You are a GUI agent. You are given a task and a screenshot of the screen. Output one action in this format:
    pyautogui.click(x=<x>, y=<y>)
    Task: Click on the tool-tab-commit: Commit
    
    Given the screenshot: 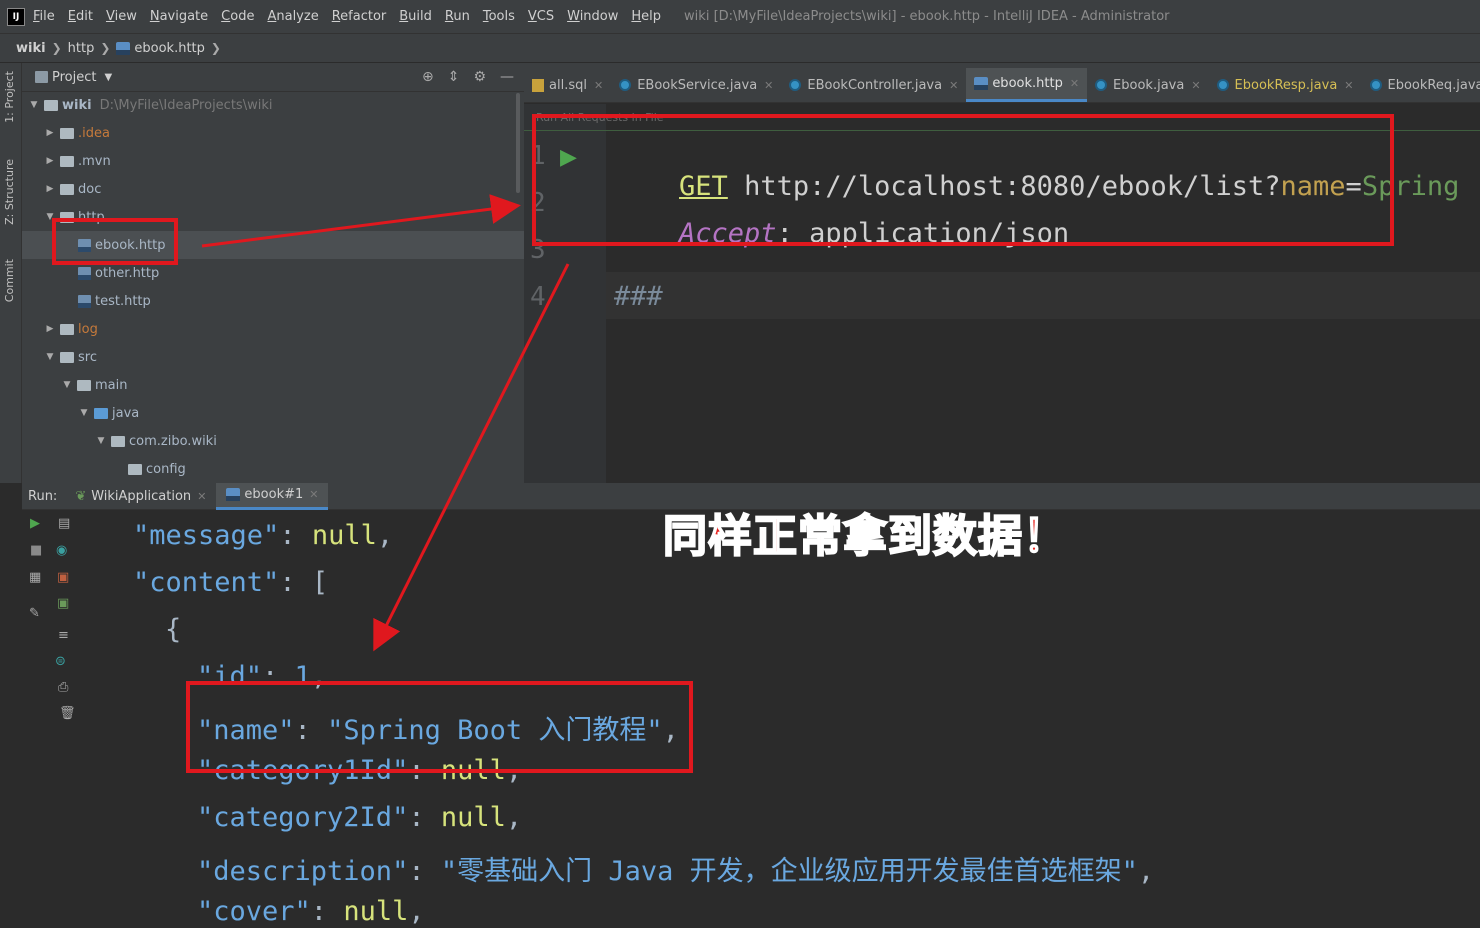 What is the action you would take?
    pyautogui.click(x=9, y=280)
    